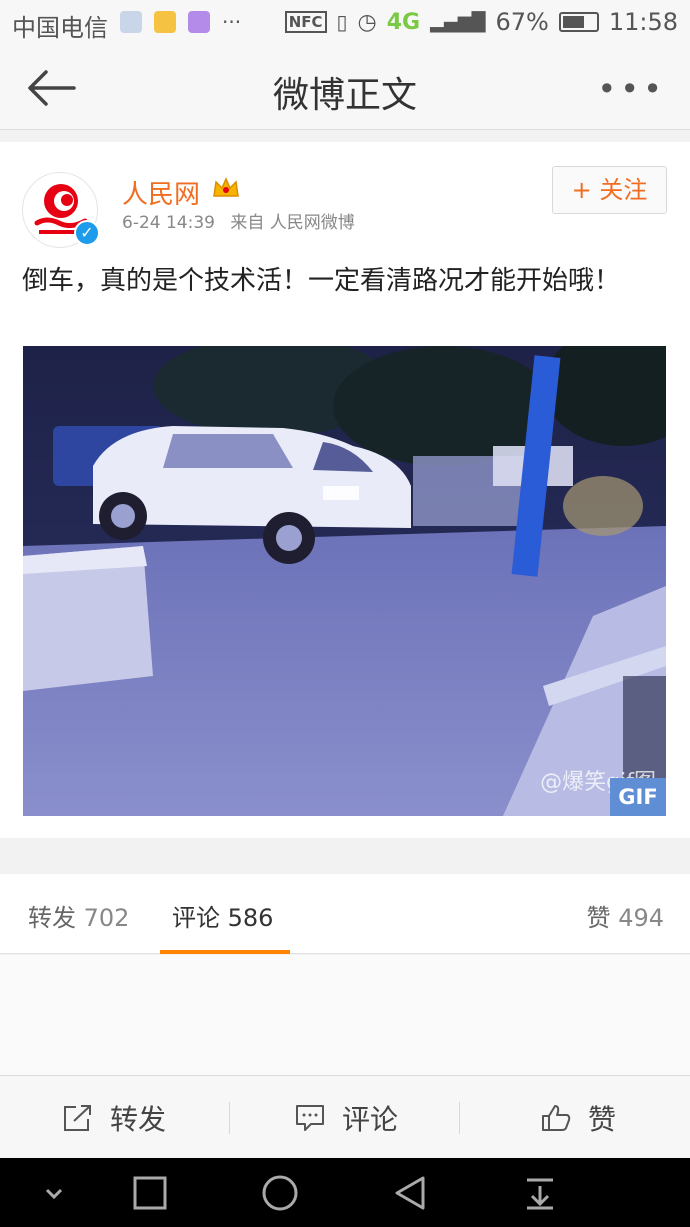 This screenshot has width=690, height=1227. What do you see at coordinates (54, 1193) in the screenshot?
I see `chevron-down-icon` at bounding box center [54, 1193].